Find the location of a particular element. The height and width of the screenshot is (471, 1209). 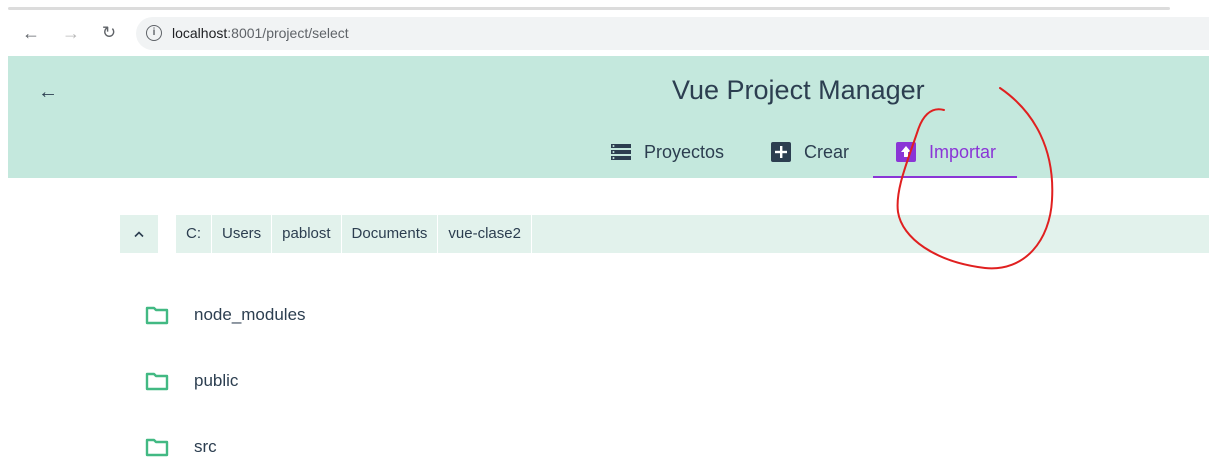

folder-up-button is located at coordinates (139, 234).